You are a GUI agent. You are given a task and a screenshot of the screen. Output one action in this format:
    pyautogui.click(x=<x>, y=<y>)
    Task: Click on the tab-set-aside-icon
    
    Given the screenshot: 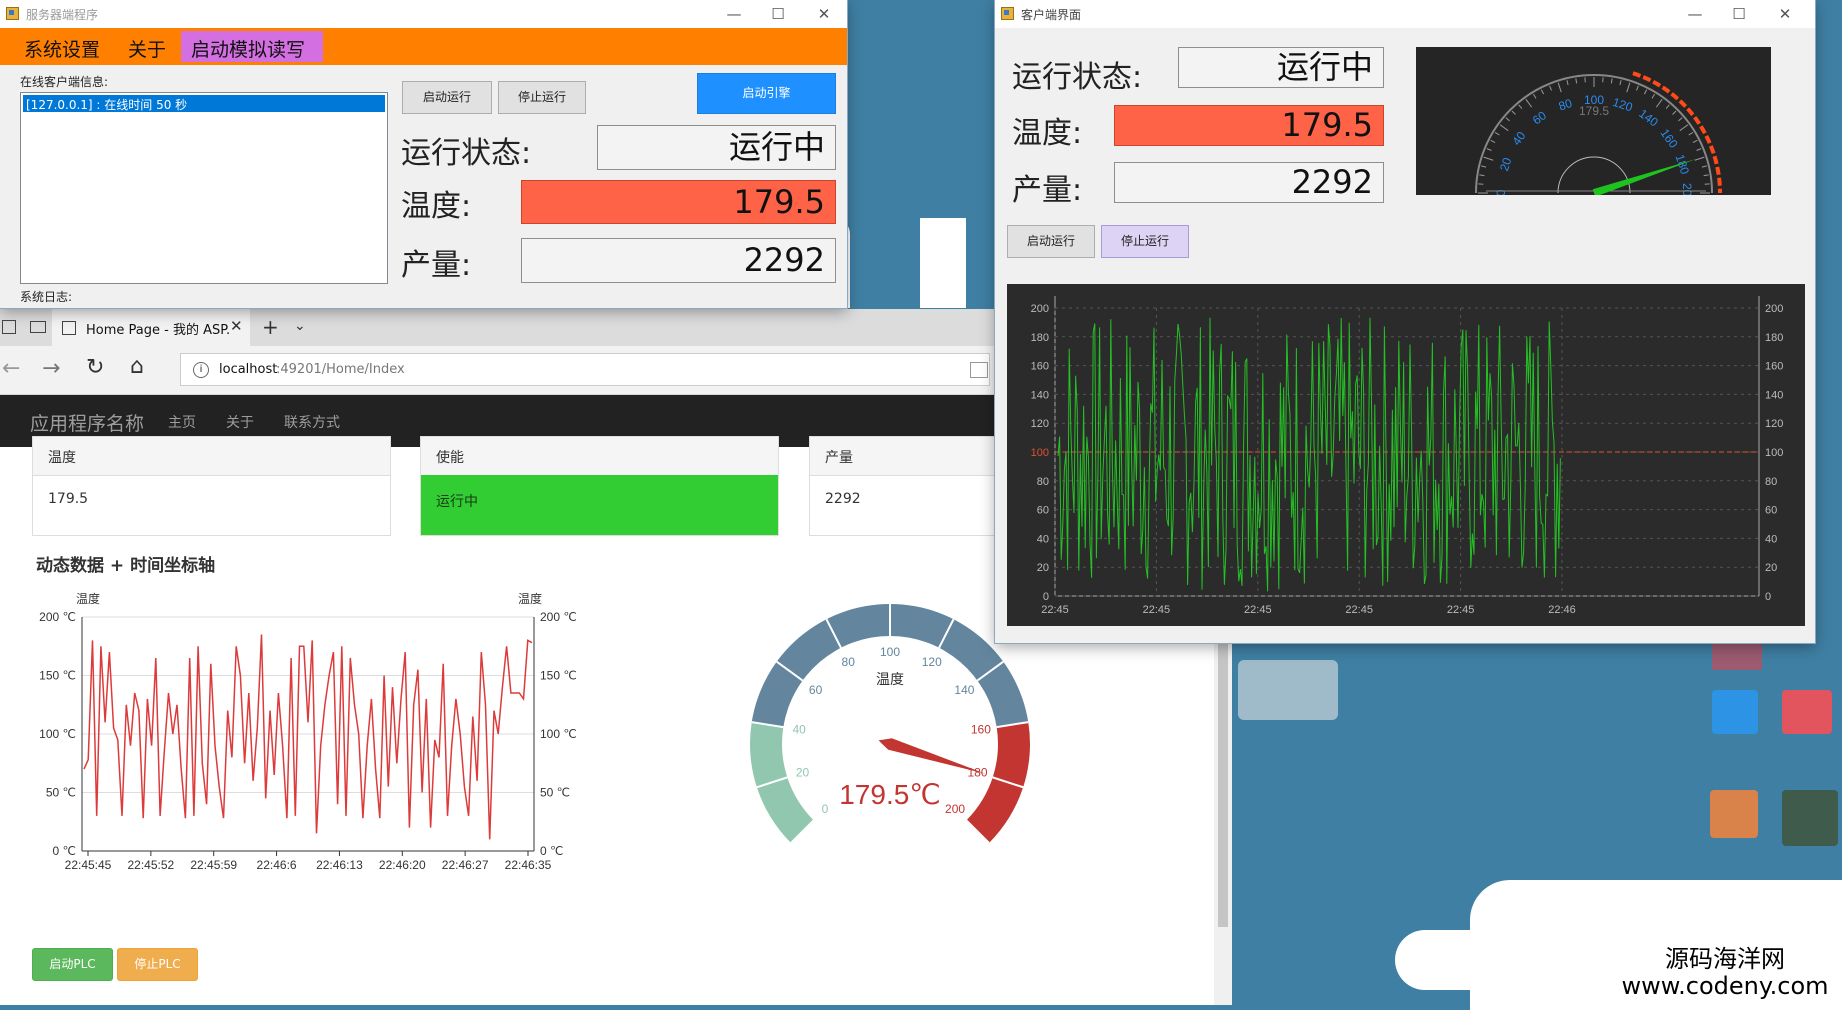 What is the action you would take?
    pyautogui.click(x=9, y=327)
    